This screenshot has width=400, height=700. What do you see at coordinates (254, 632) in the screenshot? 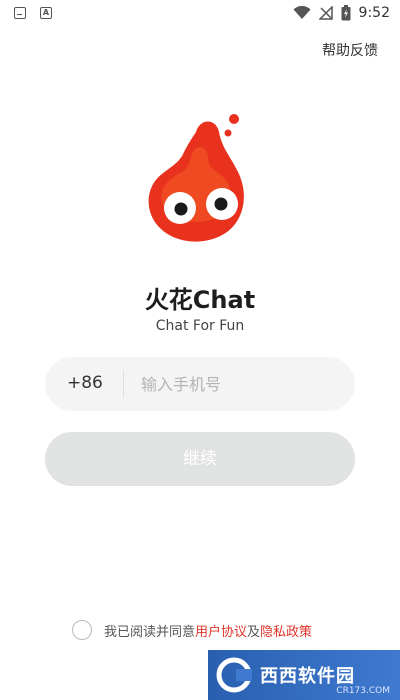
I see `agreement-and: 及` at bounding box center [254, 632].